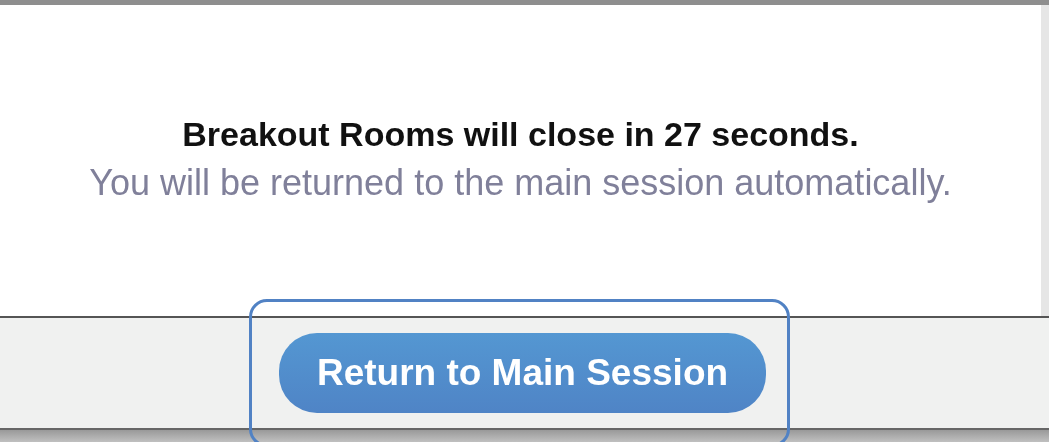 This screenshot has width=1049, height=442. Describe the element at coordinates (520, 134) in the screenshot. I see `dialog-title: Breakout Rooms will close in 27 seconds.` at that location.